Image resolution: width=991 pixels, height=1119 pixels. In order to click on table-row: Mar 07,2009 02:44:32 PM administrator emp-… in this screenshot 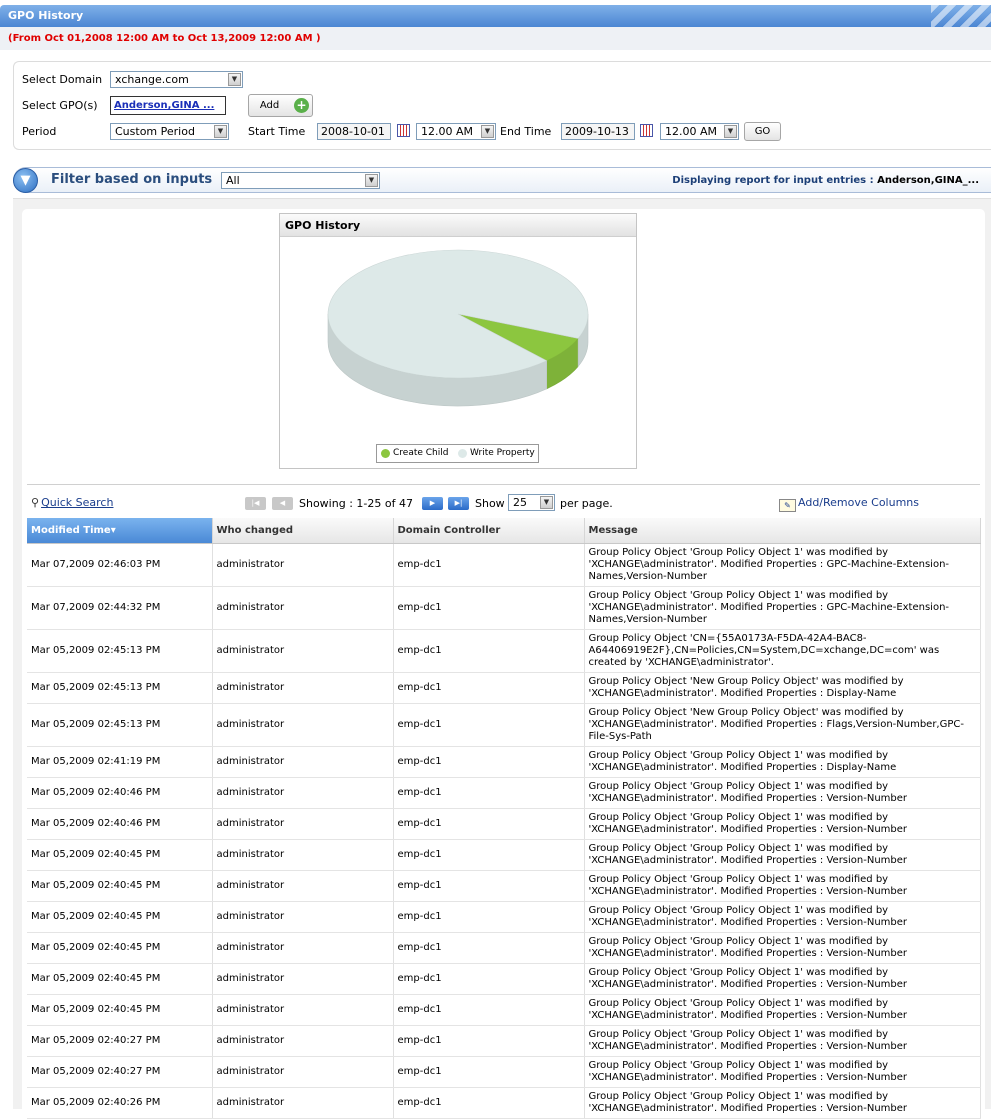, I will do `click(504, 608)`.